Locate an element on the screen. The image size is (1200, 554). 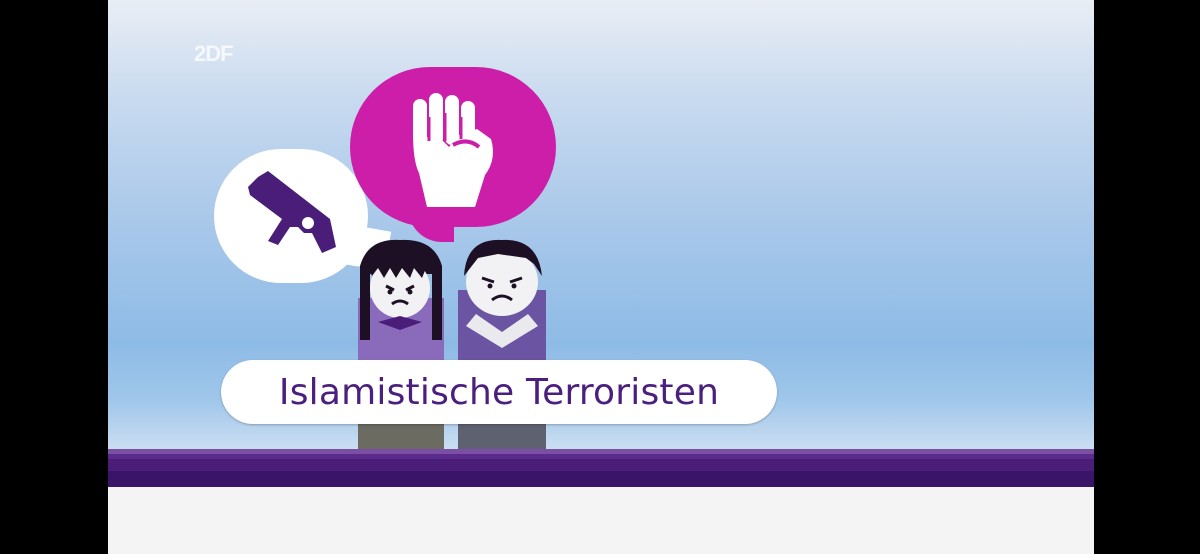
channel-logo: 2DF is located at coordinates (214, 53).